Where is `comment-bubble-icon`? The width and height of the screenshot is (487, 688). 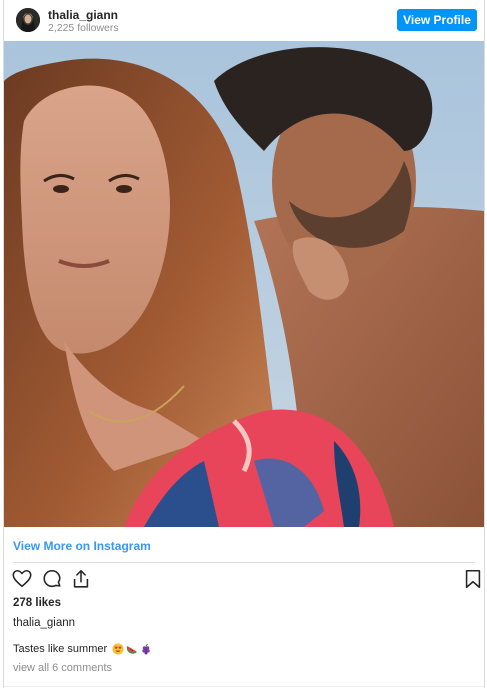 comment-bubble-icon is located at coordinates (52, 579).